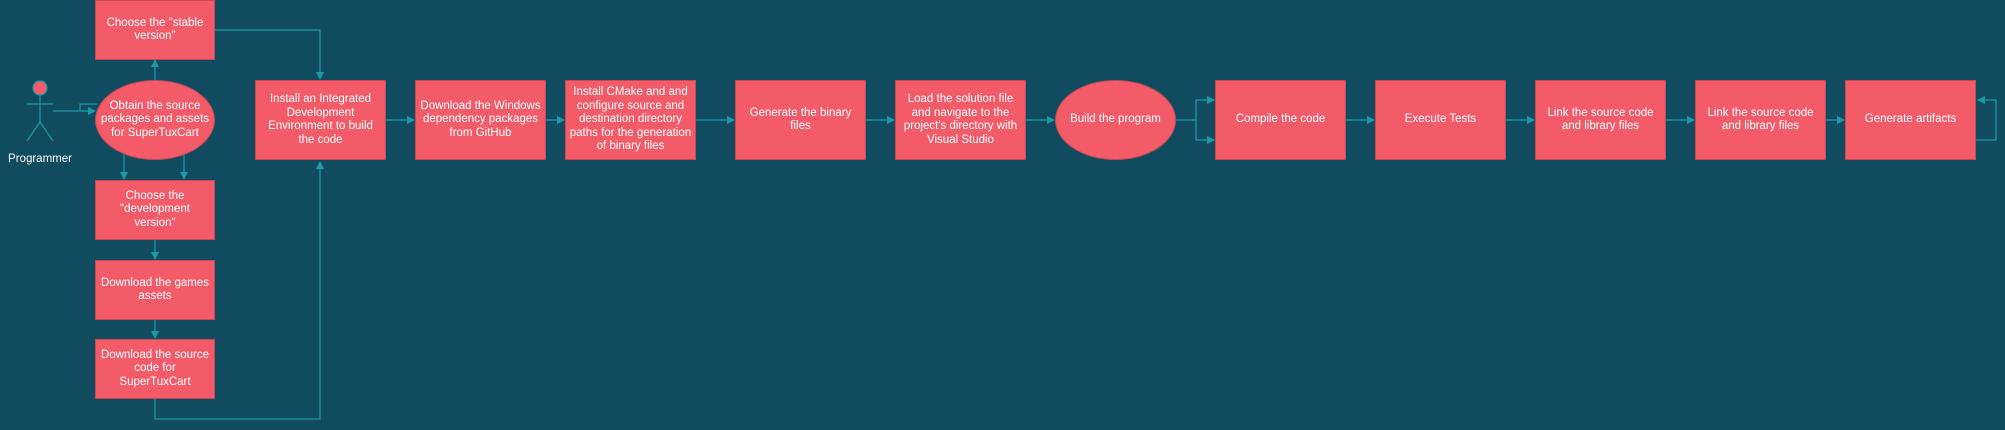 Image resolution: width=2005 pixels, height=430 pixels. What do you see at coordinates (1195, 108) in the screenshot?
I see `edge-build-compile-top` at bounding box center [1195, 108].